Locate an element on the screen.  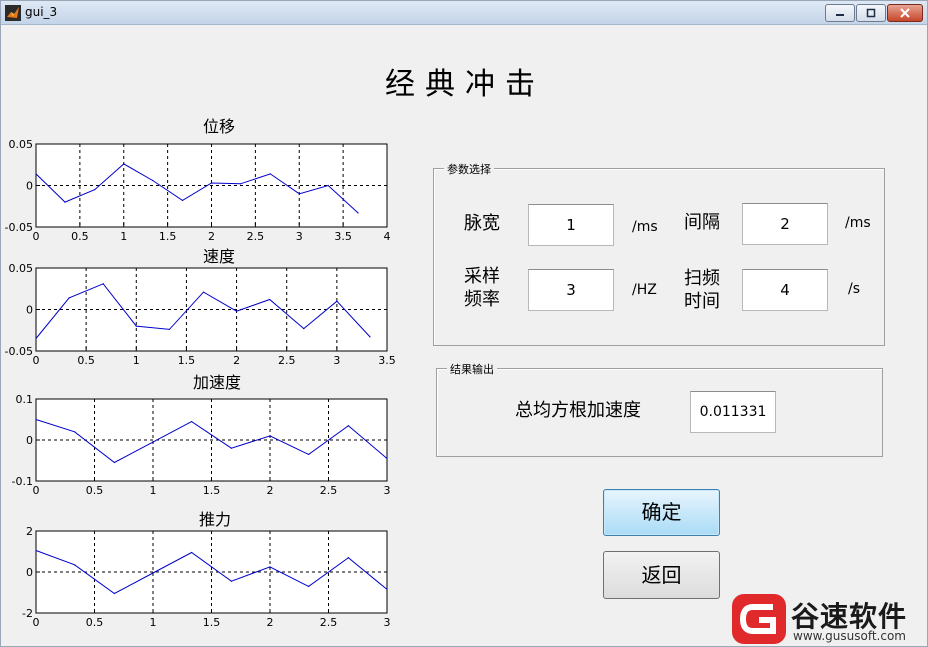
sweep-time-label-line1: 扫频 is located at coordinates (702, 278).